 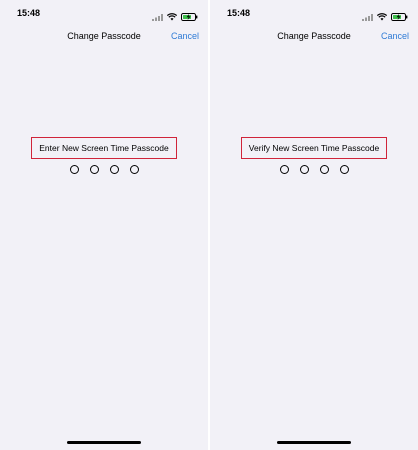 I want to click on passcode-prompt: Enter New Screen Time Passcode, so click(x=104, y=148).